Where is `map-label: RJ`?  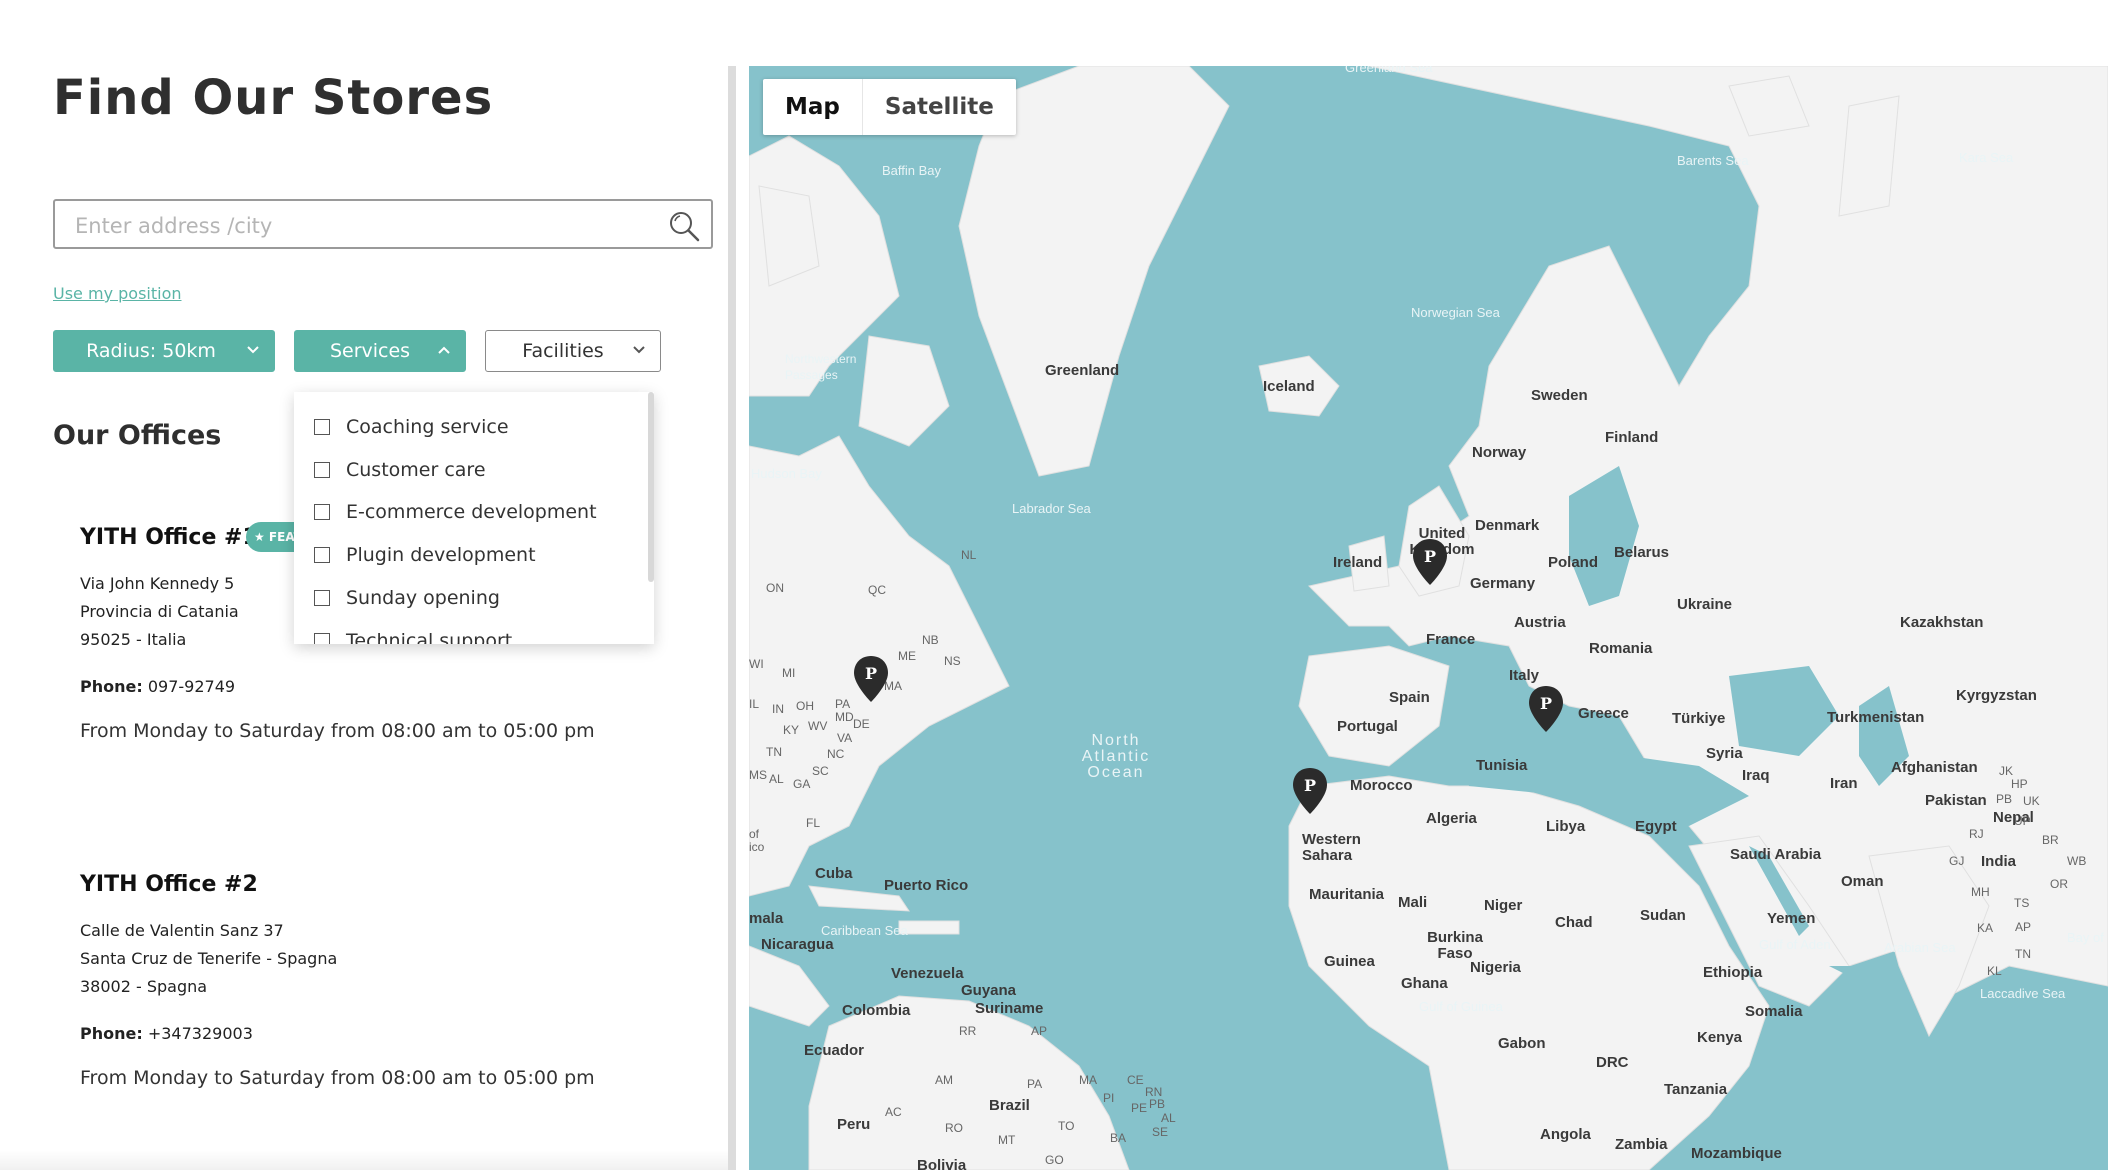 map-label: RJ is located at coordinates (1976, 834).